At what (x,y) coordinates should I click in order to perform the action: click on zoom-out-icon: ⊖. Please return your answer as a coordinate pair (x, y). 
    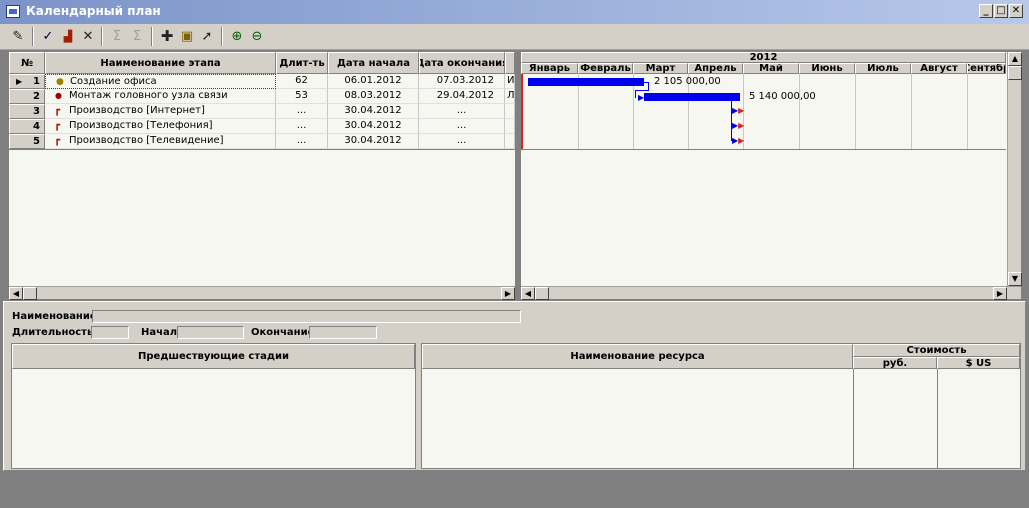
    Looking at the image, I should click on (257, 36).